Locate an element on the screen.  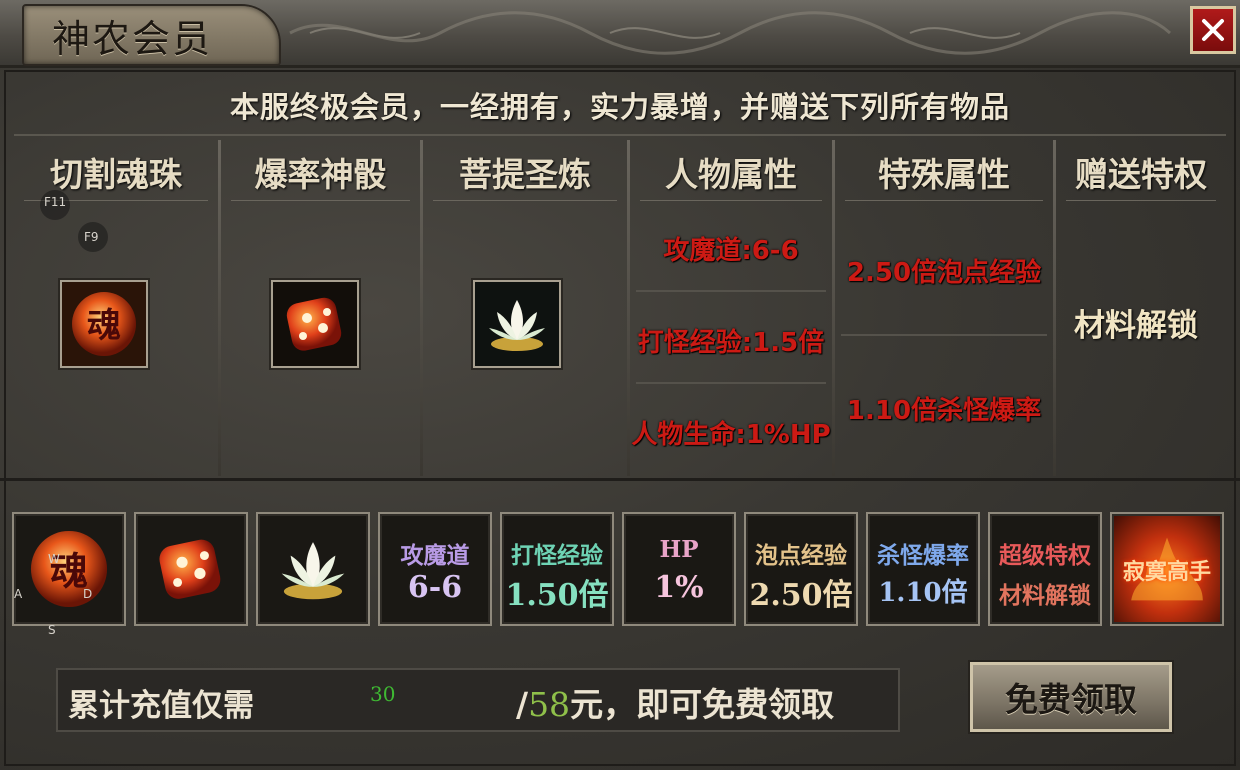
slot-value: 材料解锁 is located at coordinates (1045, 595).